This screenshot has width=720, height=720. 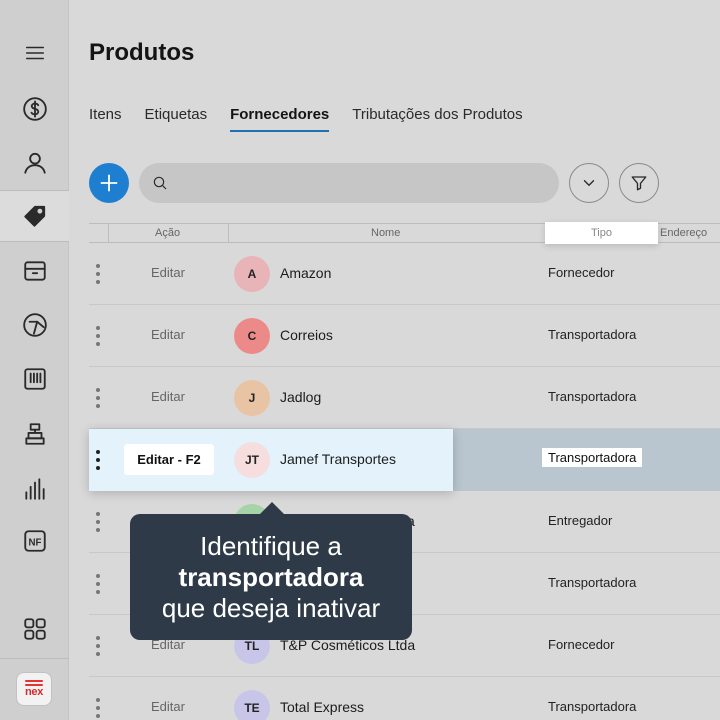 I want to click on nex-logo: nex, so click(x=34, y=689).